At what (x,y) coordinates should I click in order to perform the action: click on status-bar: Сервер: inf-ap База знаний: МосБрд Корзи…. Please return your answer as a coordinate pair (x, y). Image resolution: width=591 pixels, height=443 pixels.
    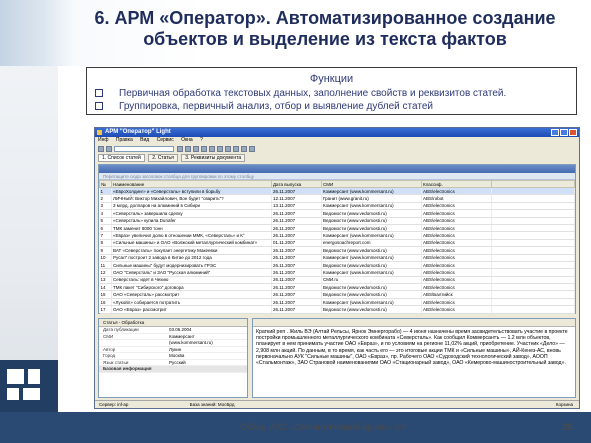
    Looking at the image, I should click on (337, 404).